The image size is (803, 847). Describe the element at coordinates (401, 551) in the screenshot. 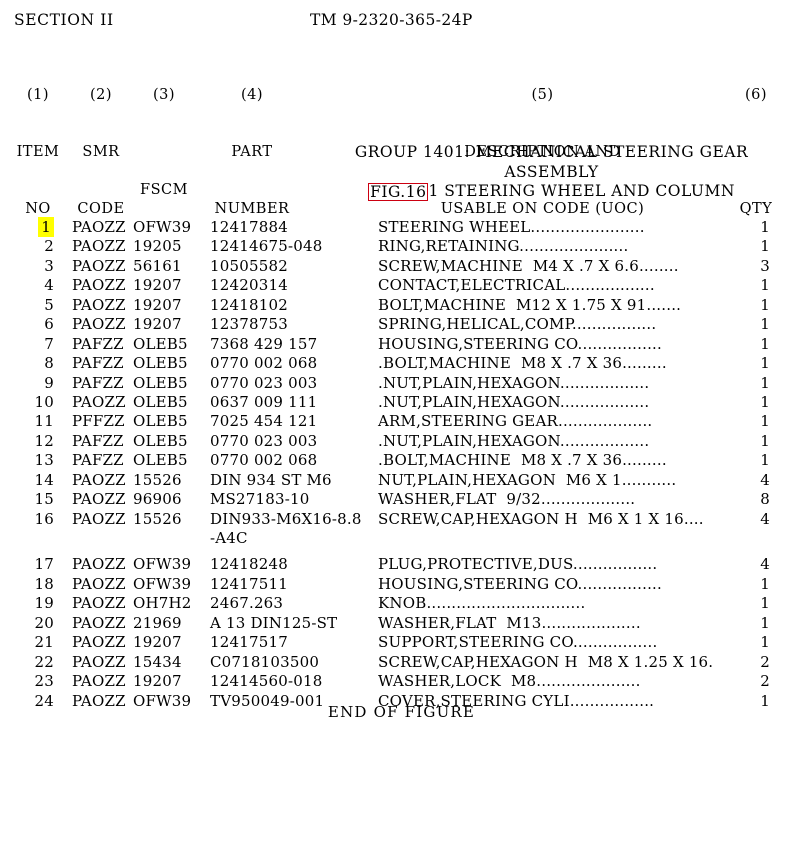

I see `row-spacer` at that location.